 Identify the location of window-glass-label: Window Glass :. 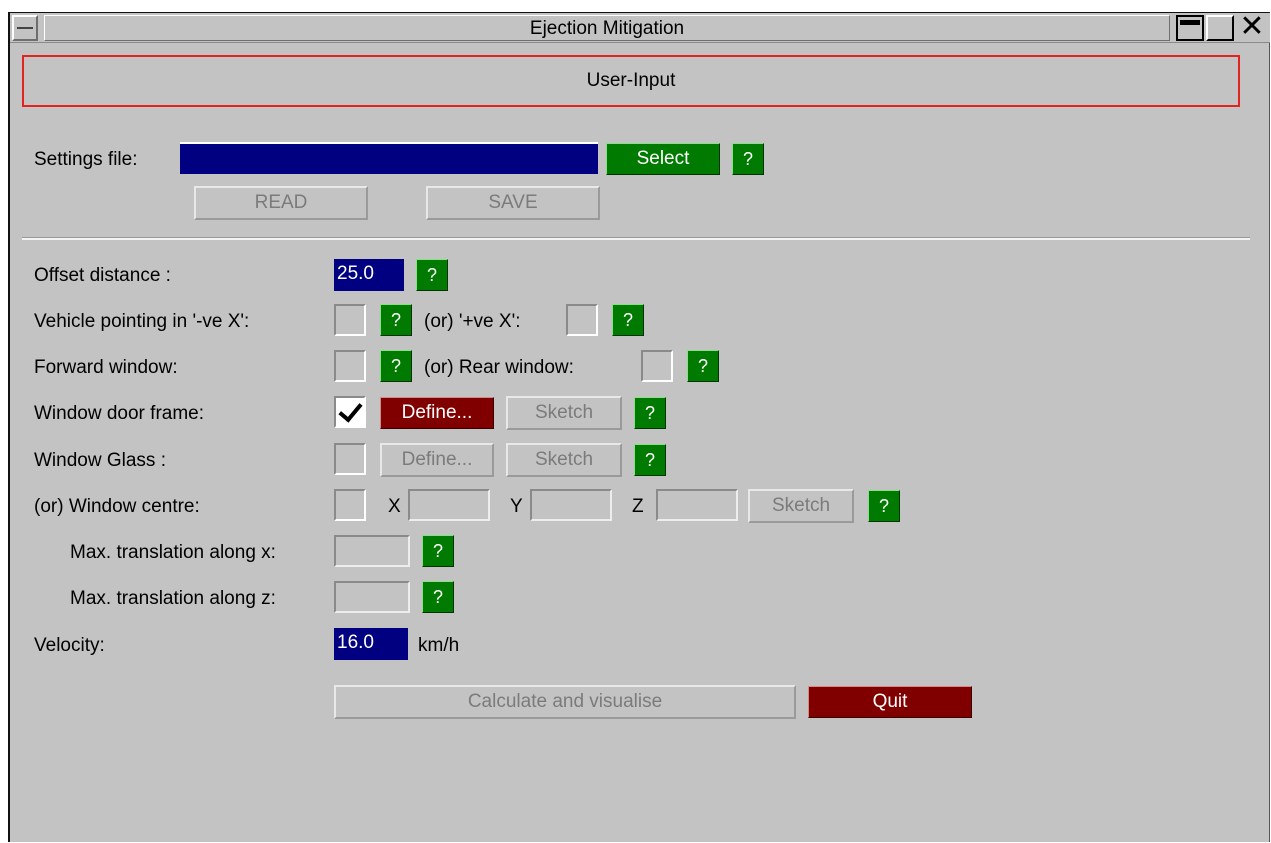
(100, 460).